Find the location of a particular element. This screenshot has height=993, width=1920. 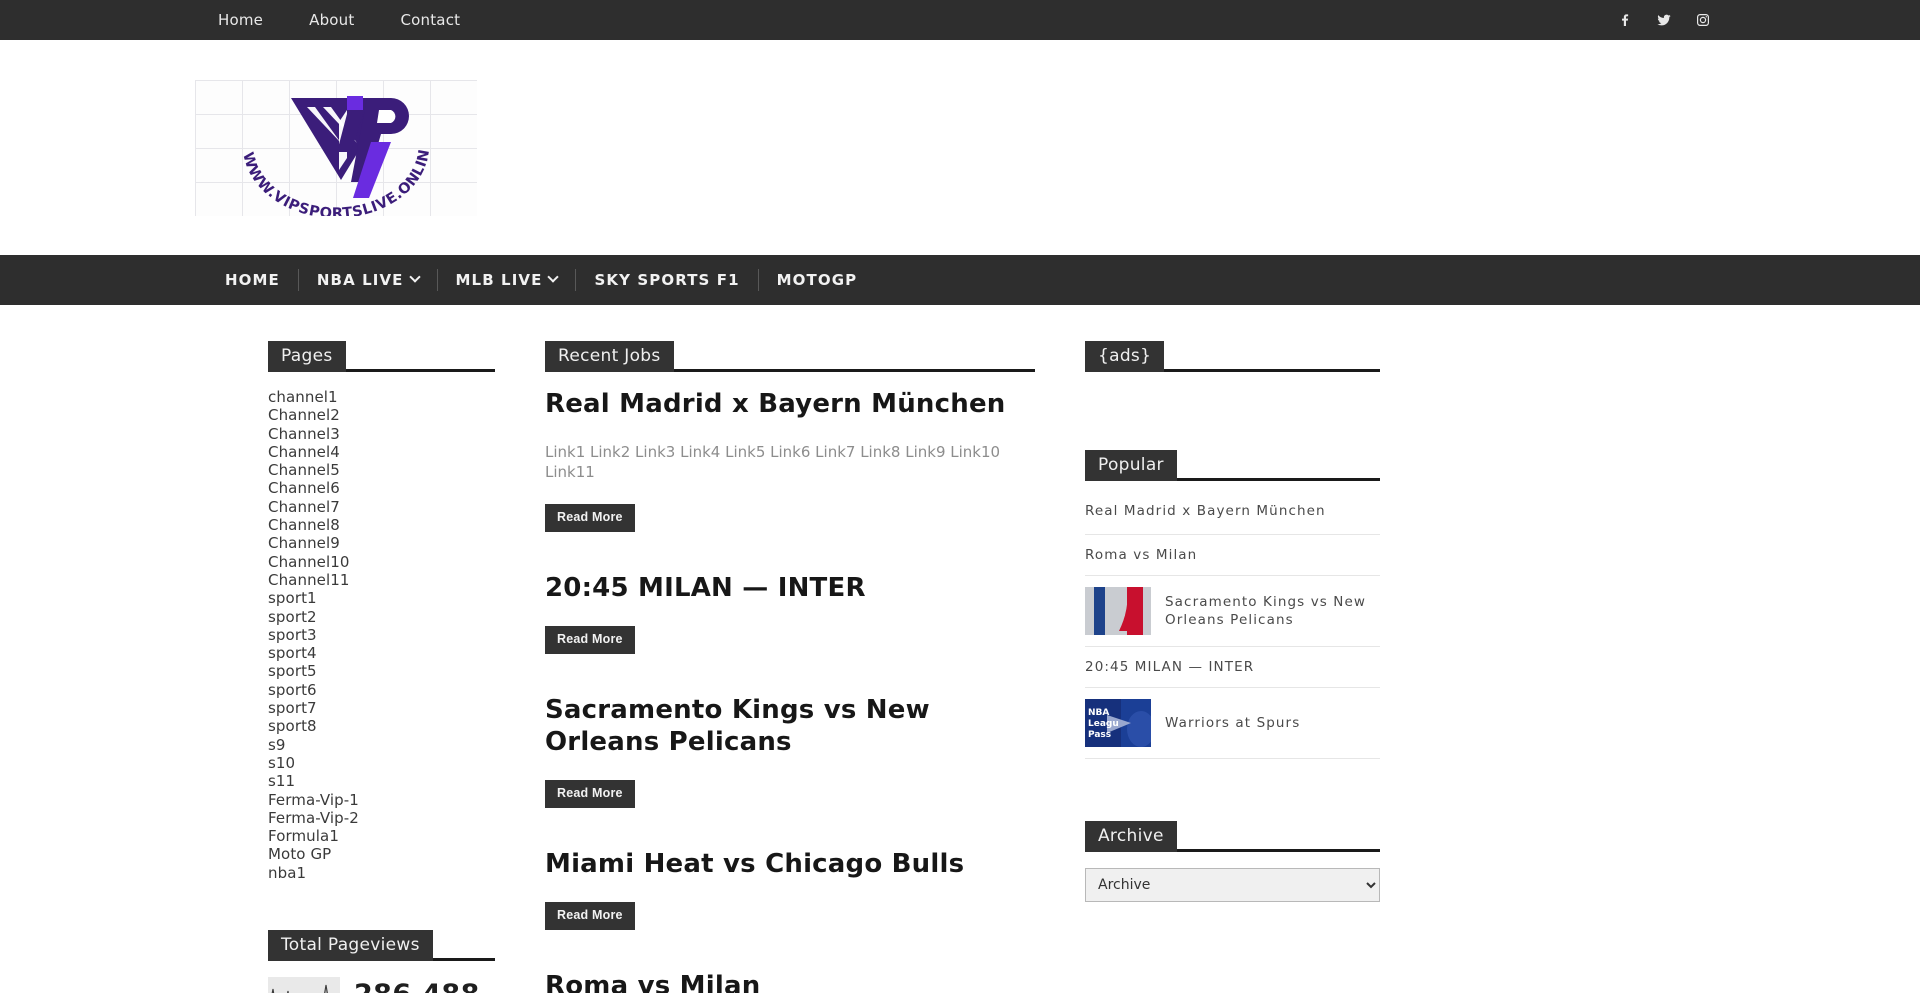

svg-text: NBA is located at coordinates (1098, 713).